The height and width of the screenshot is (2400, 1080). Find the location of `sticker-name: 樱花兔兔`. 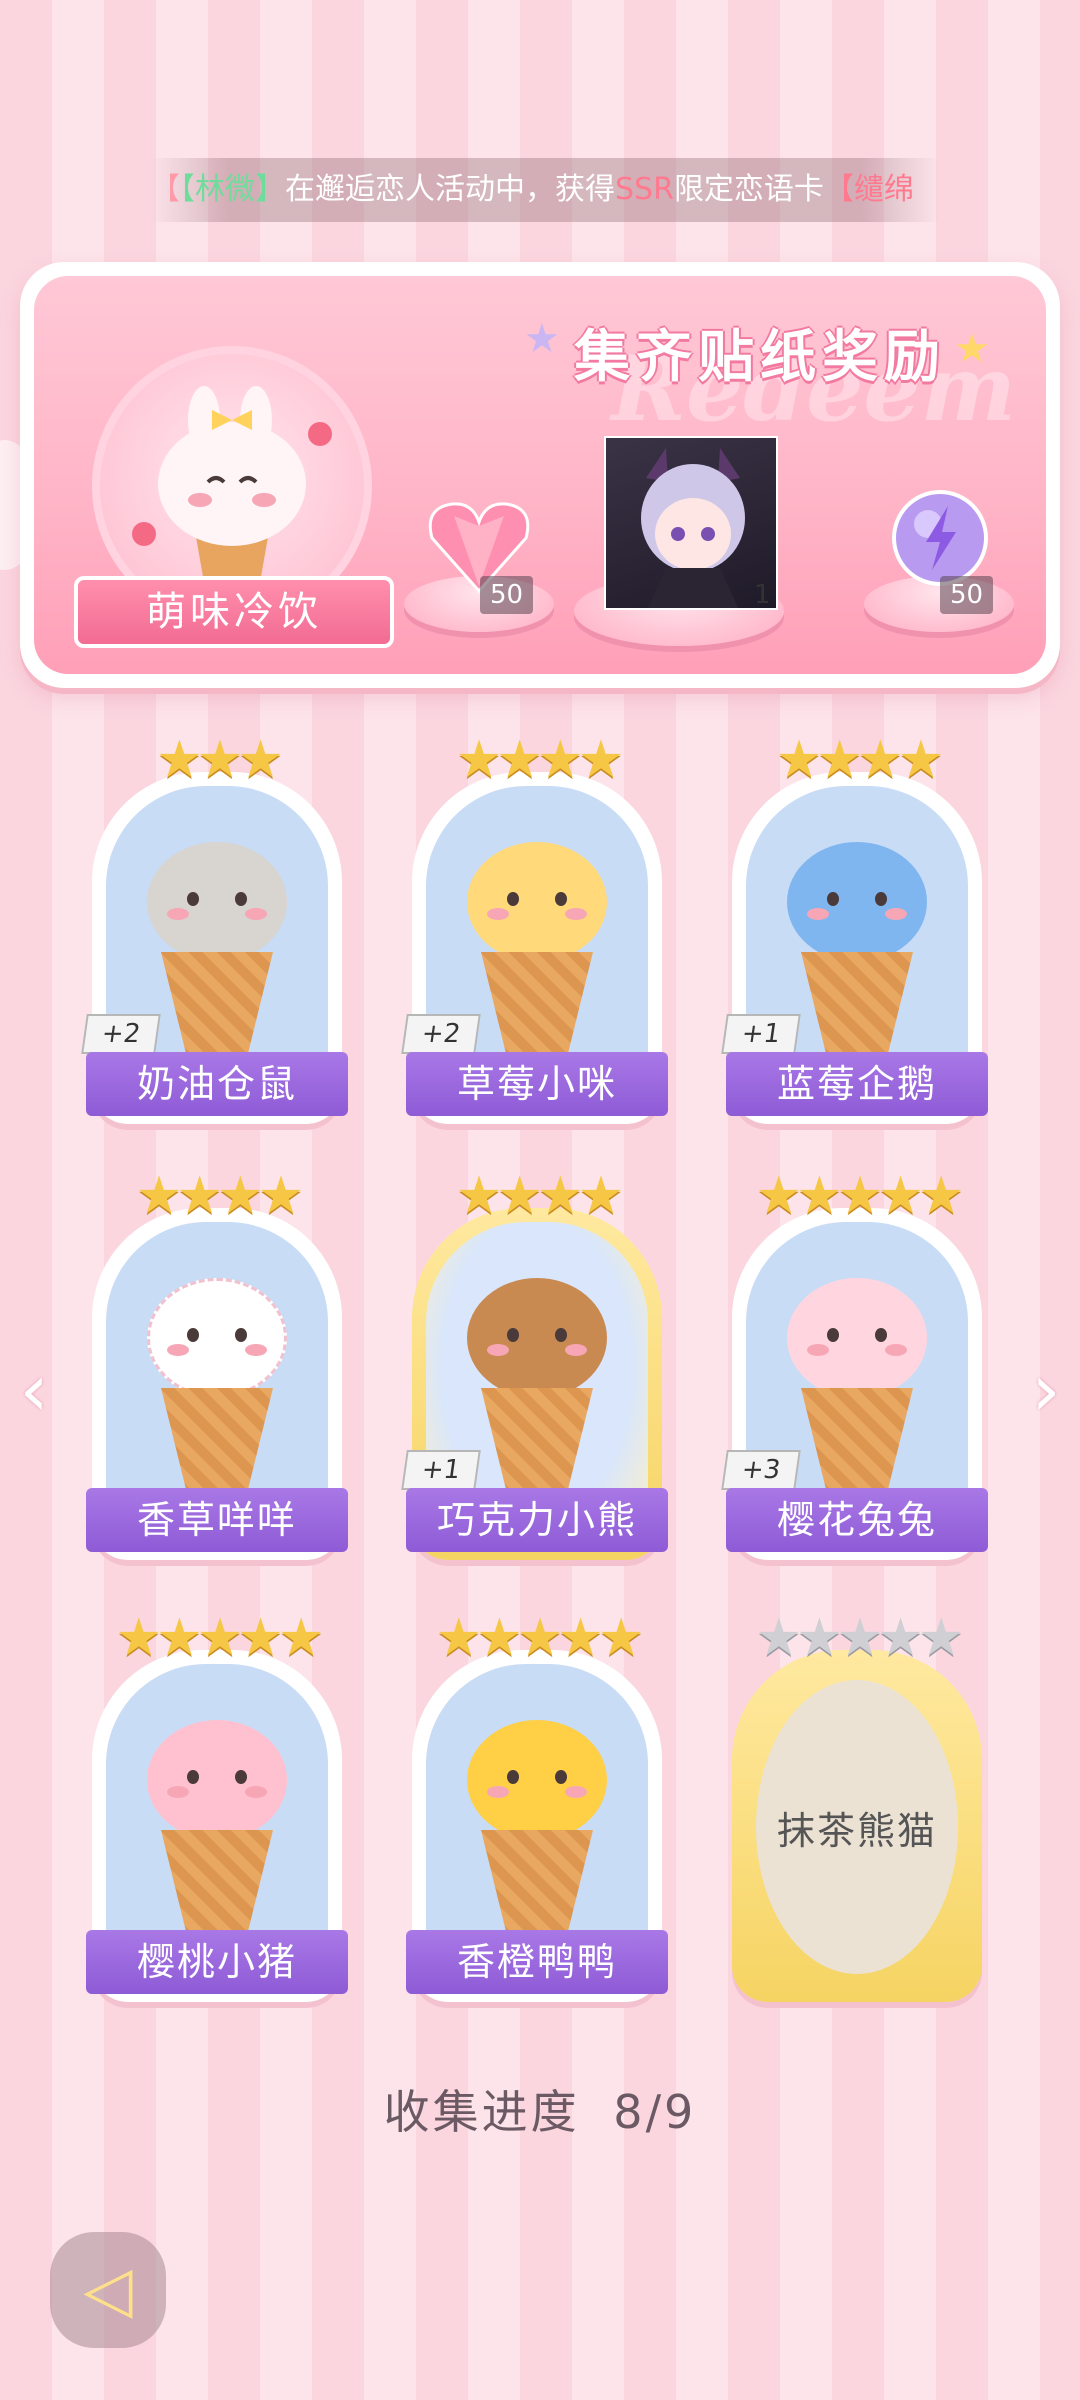

sticker-name: 樱花兔兔 is located at coordinates (857, 1520).